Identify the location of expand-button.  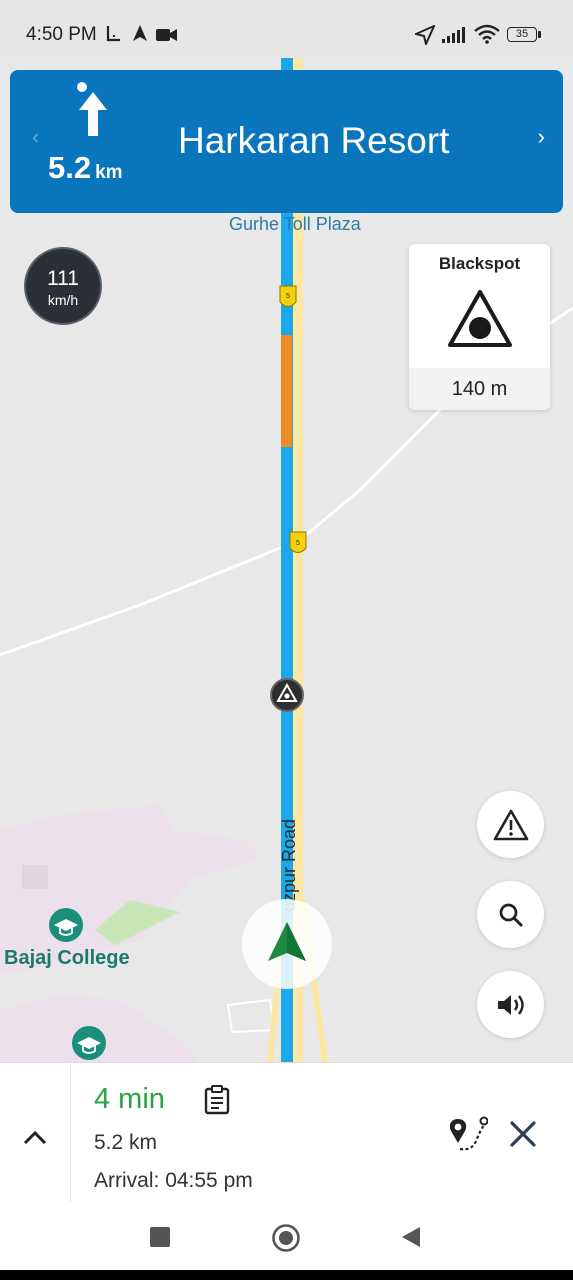
(35, 1138).